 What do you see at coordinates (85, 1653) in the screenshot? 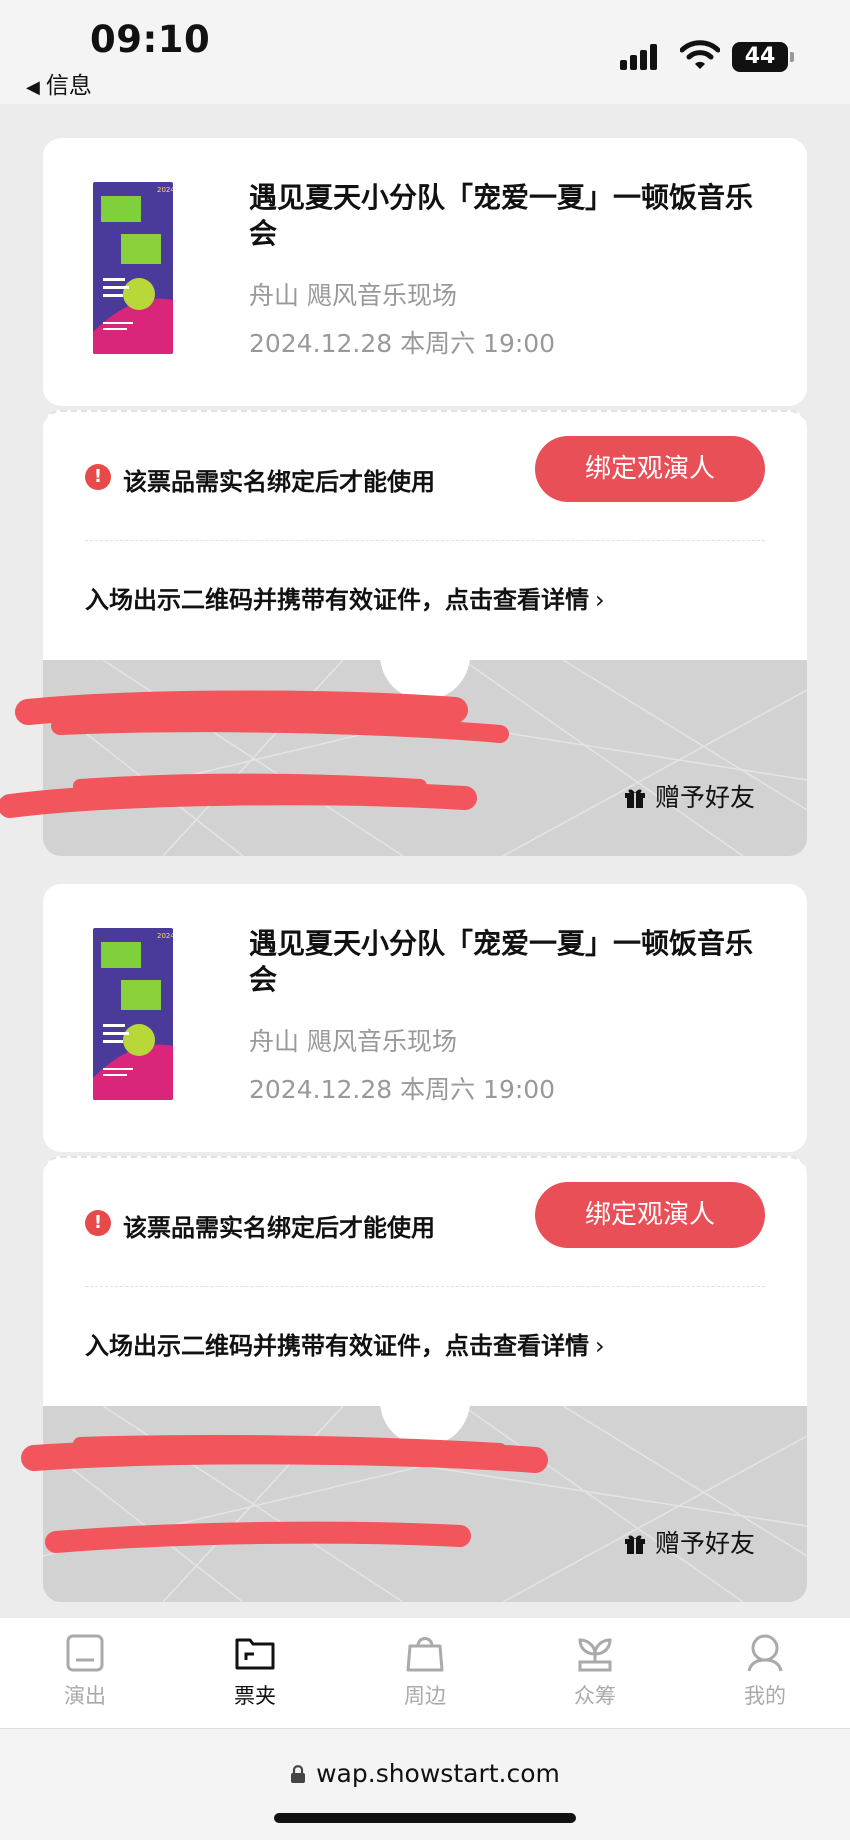
I see `shows-icon` at bounding box center [85, 1653].